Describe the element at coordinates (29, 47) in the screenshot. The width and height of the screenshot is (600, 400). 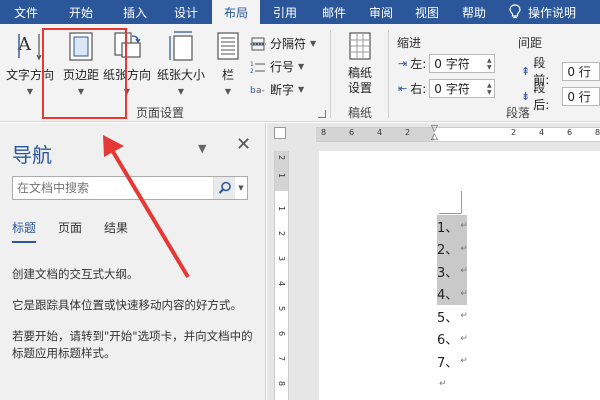
I see `text-direction-icon: A` at that location.